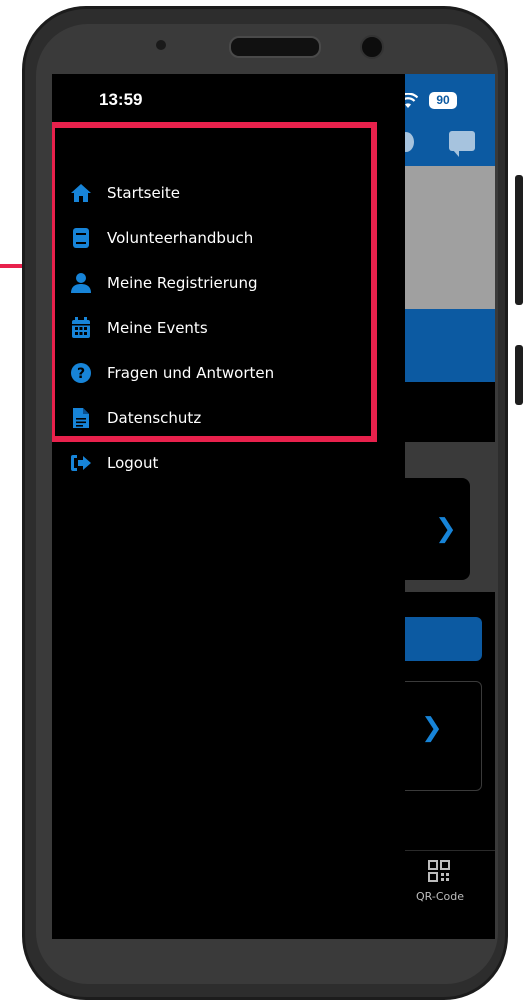 The width and height of the screenshot is (531, 1007). I want to click on info-band, so click(450, 345).